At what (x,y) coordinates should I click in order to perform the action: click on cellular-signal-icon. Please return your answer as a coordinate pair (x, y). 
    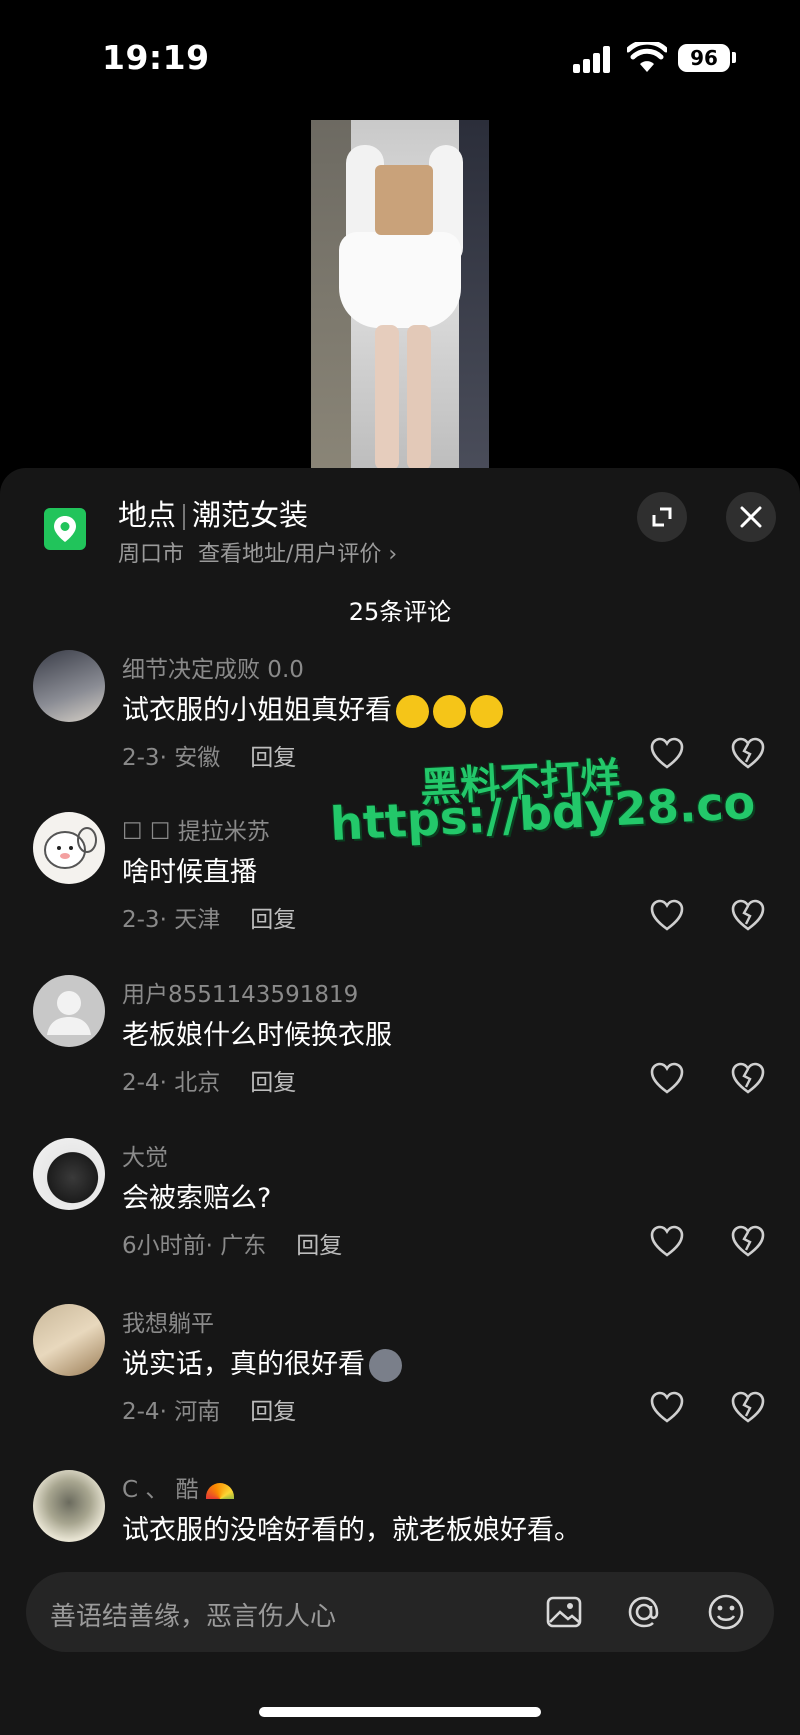
    Looking at the image, I should click on (592, 59).